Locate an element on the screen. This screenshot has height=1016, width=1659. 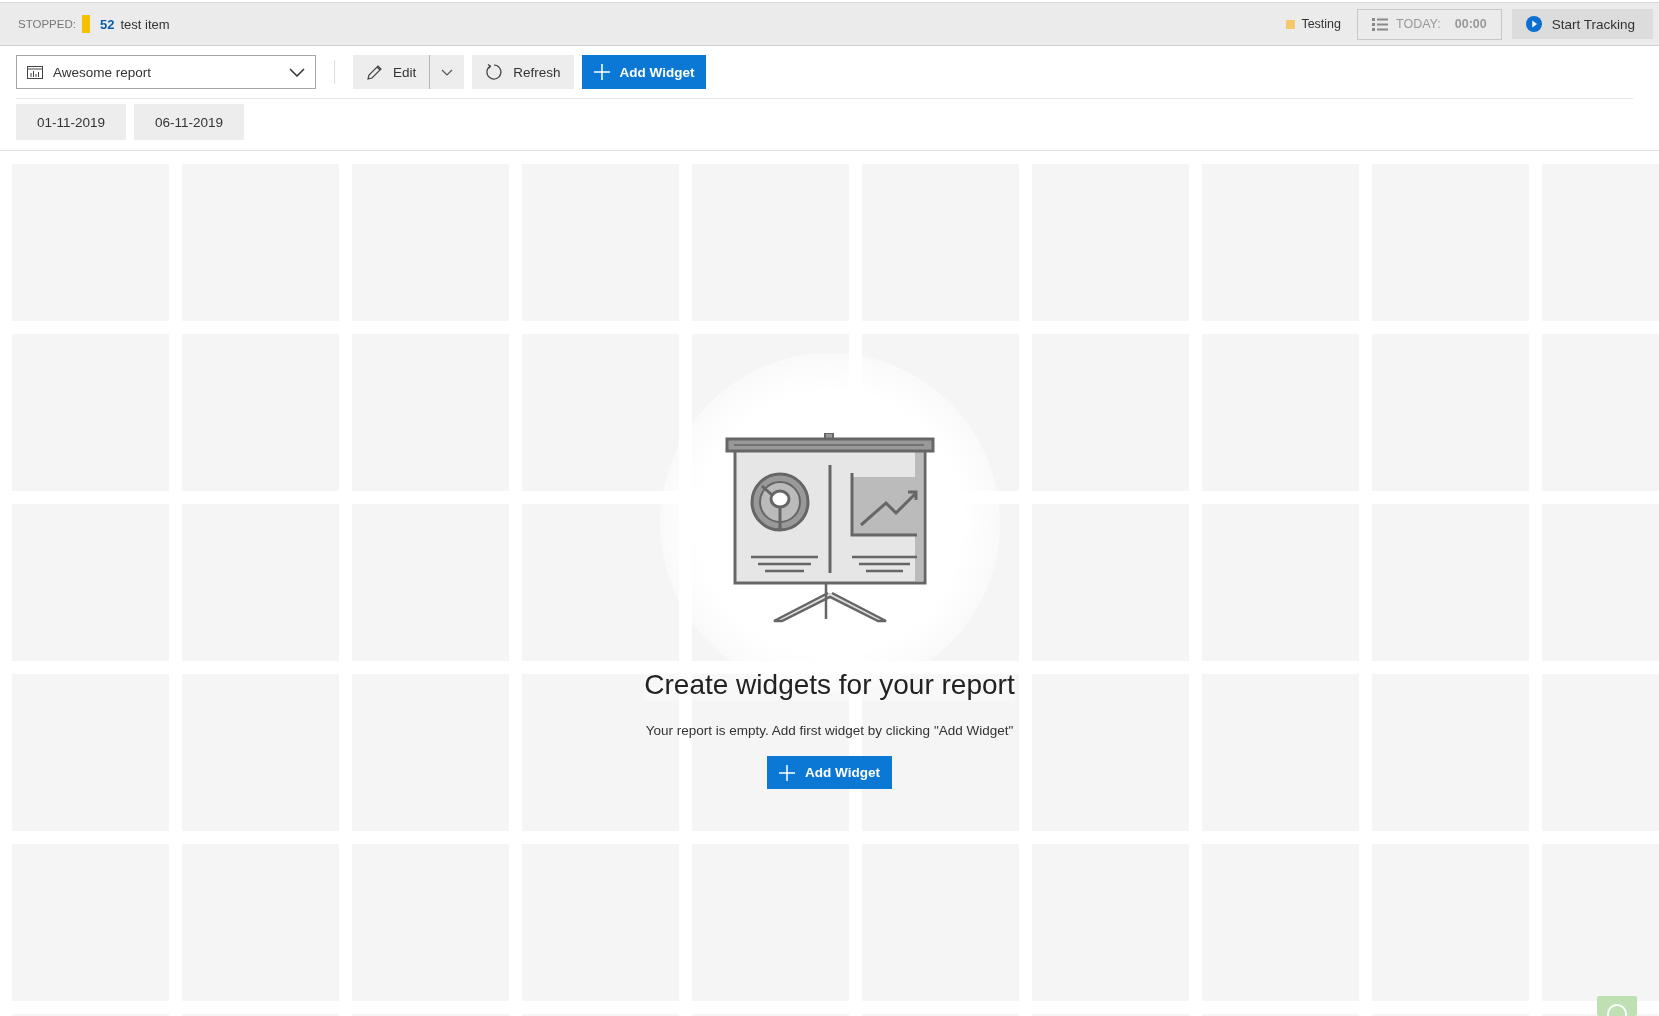
state-label: STOPPED: is located at coordinates (47, 24).